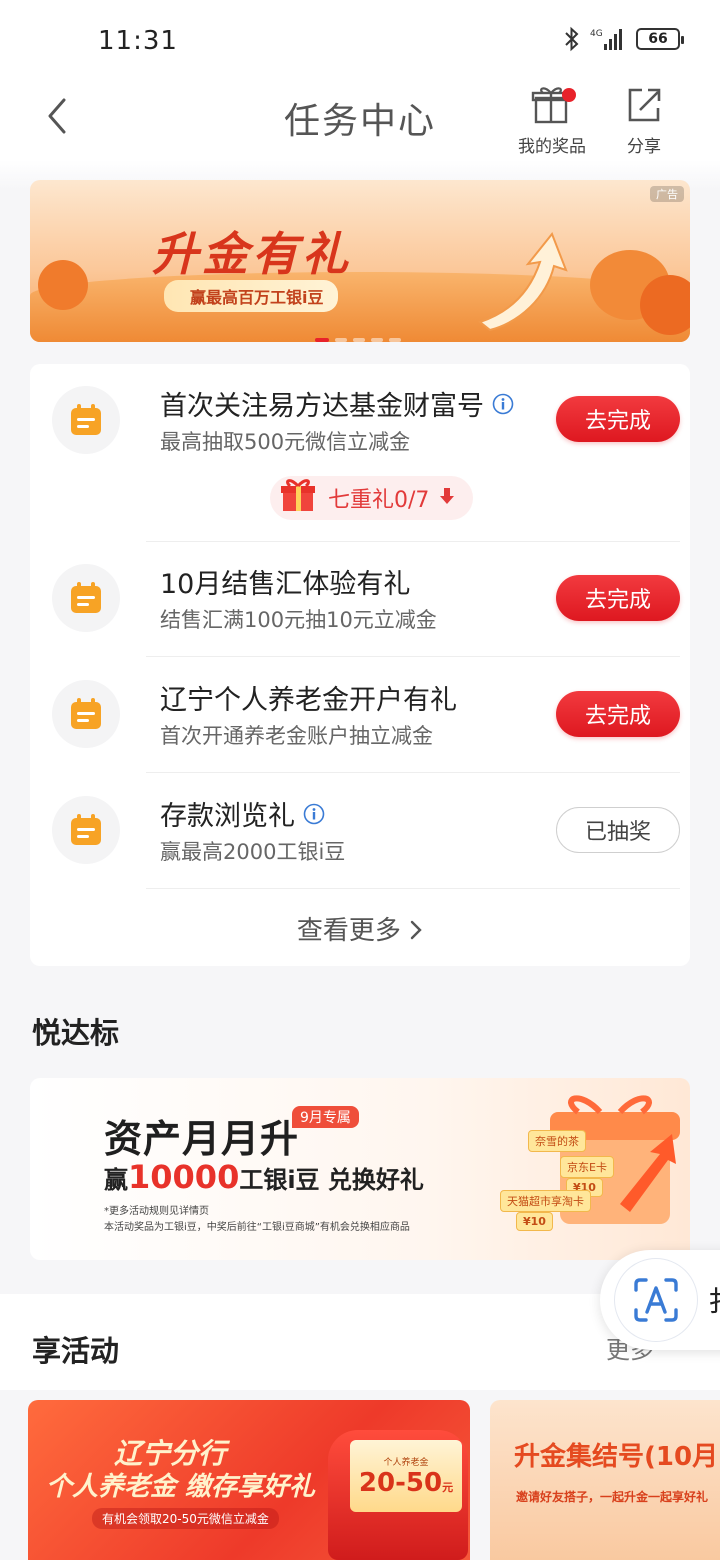  Describe the element at coordinates (184, 1177) in the screenshot. I see `promo-sub-number: 10000` at that location.